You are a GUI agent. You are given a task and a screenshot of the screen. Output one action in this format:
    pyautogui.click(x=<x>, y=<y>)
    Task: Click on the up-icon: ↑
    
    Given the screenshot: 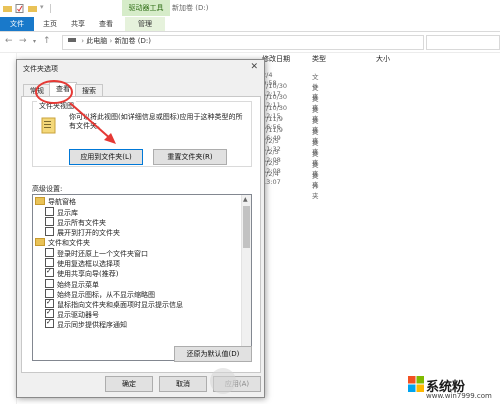 What is the action you would take?
    pyautogui.click(x=47, y=41)
    